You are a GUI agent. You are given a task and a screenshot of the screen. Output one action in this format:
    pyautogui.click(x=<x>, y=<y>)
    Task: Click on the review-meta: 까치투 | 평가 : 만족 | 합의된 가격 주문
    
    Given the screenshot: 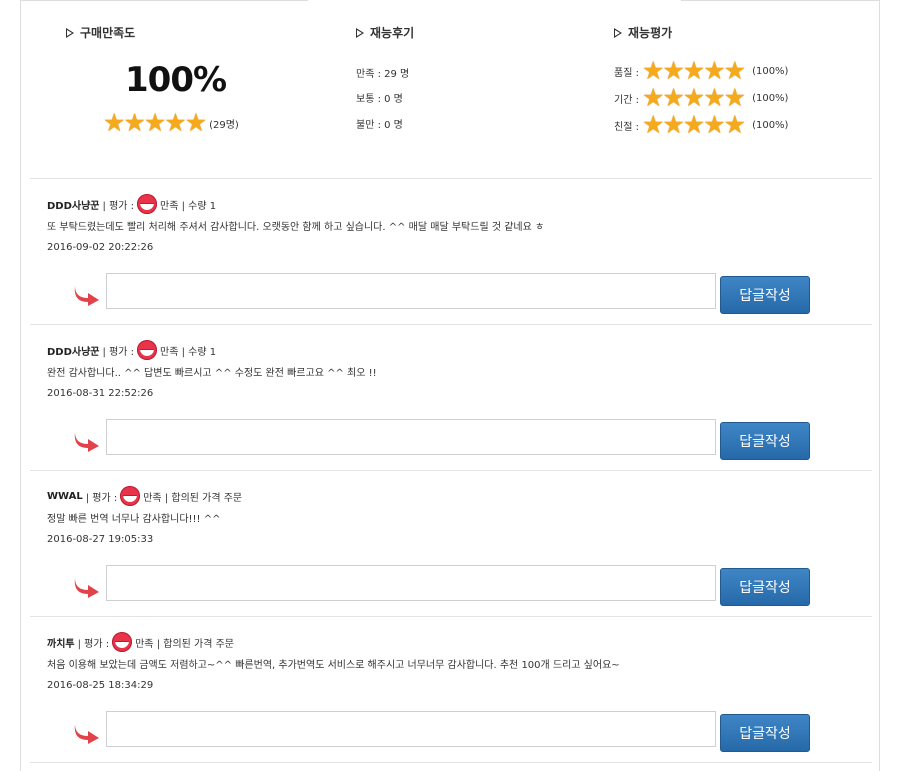 What is the action you would take?
    pyautogui.click(x=333, y=642)
    